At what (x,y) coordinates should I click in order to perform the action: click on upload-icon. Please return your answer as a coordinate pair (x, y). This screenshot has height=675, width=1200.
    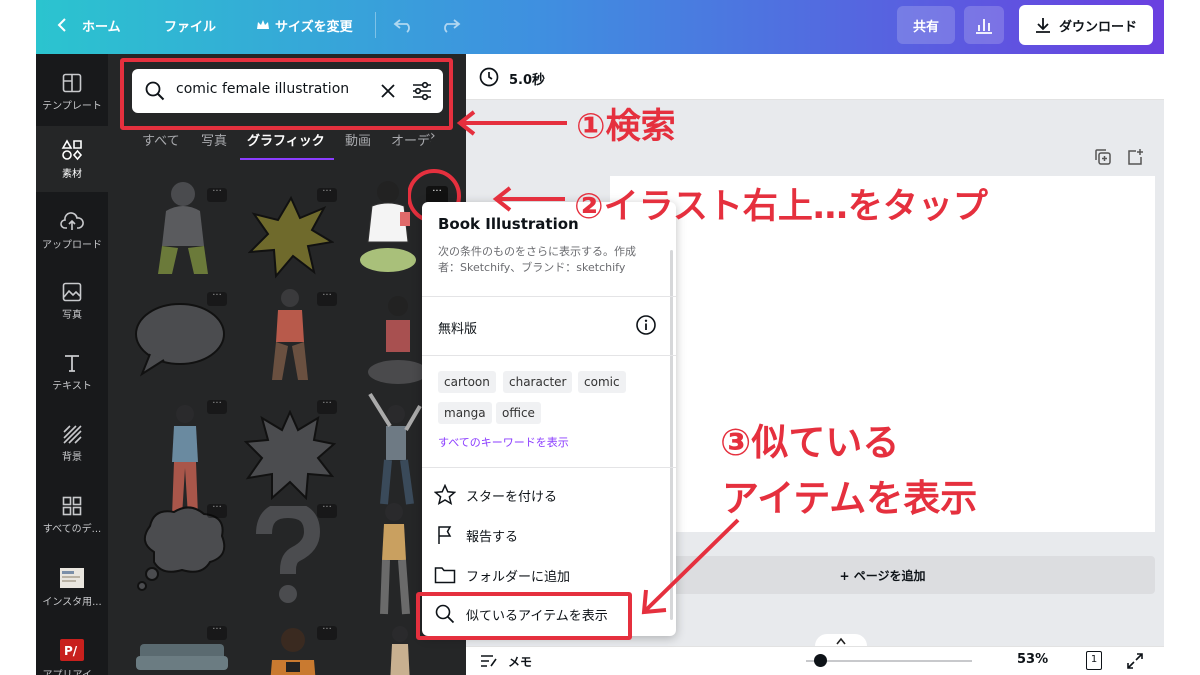
    Looking at the image, I should click on (72, 220).